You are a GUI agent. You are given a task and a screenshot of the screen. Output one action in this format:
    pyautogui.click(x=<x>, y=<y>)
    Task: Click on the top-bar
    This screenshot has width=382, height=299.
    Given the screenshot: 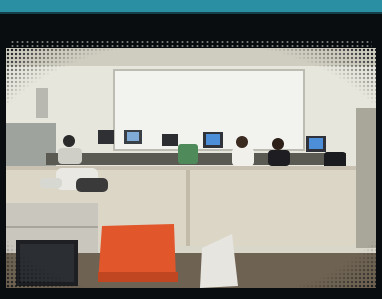 What is the action you would take?
    pyautogui.click(x=191, y=7)
    